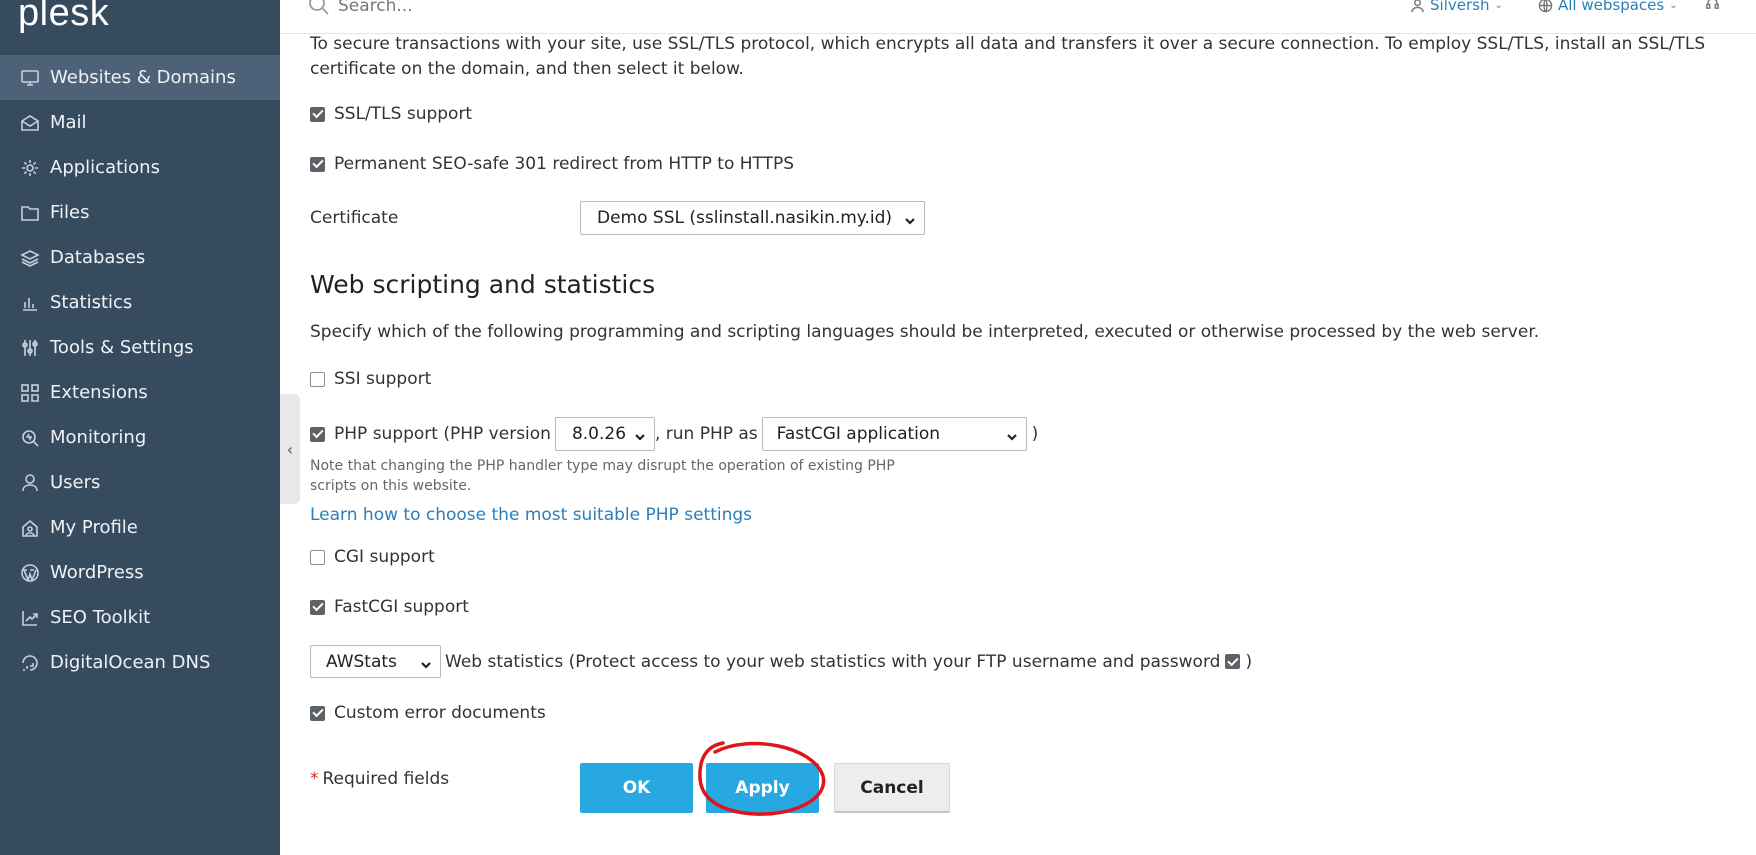  What do you see at coordinates (317, 114) in the screenshot?
I see `ssl-support-checkbox` at bounding box center [317, 114].